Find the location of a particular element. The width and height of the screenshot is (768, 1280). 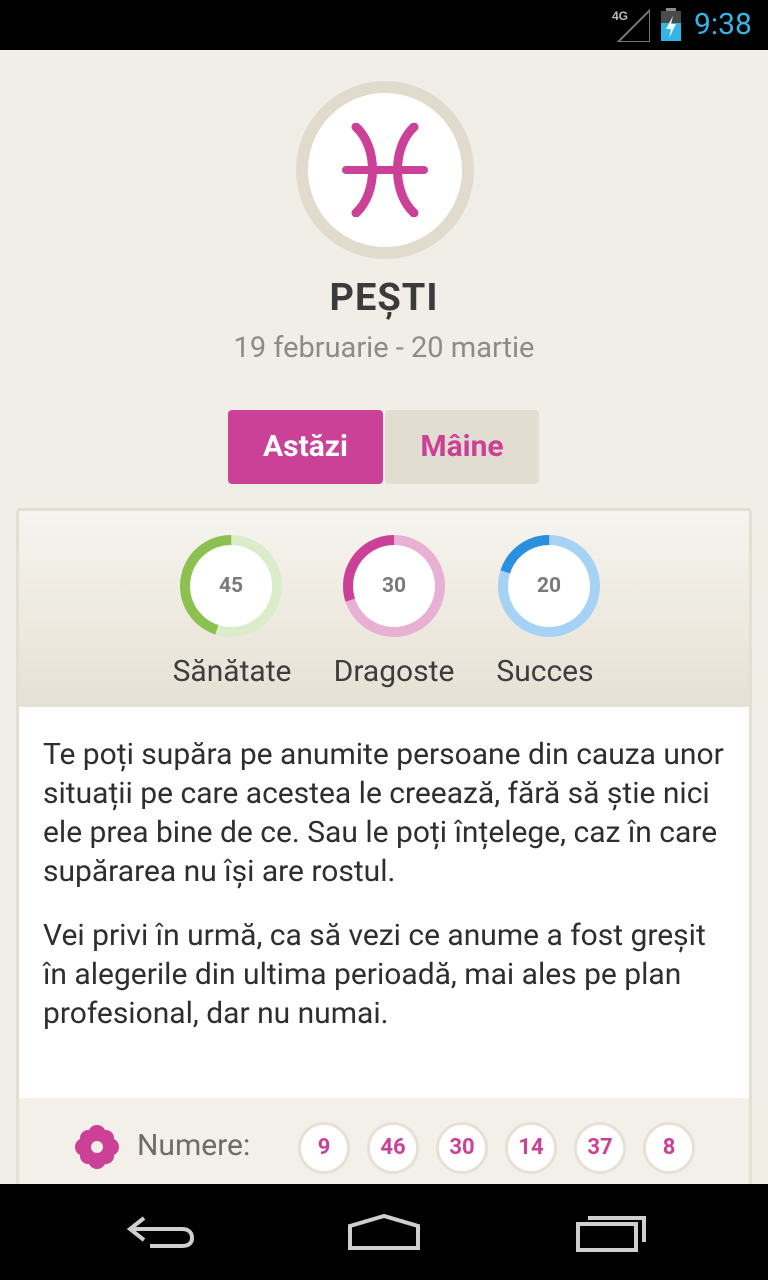

stat-ring-love: 30 is located at coordinates (394, 586).